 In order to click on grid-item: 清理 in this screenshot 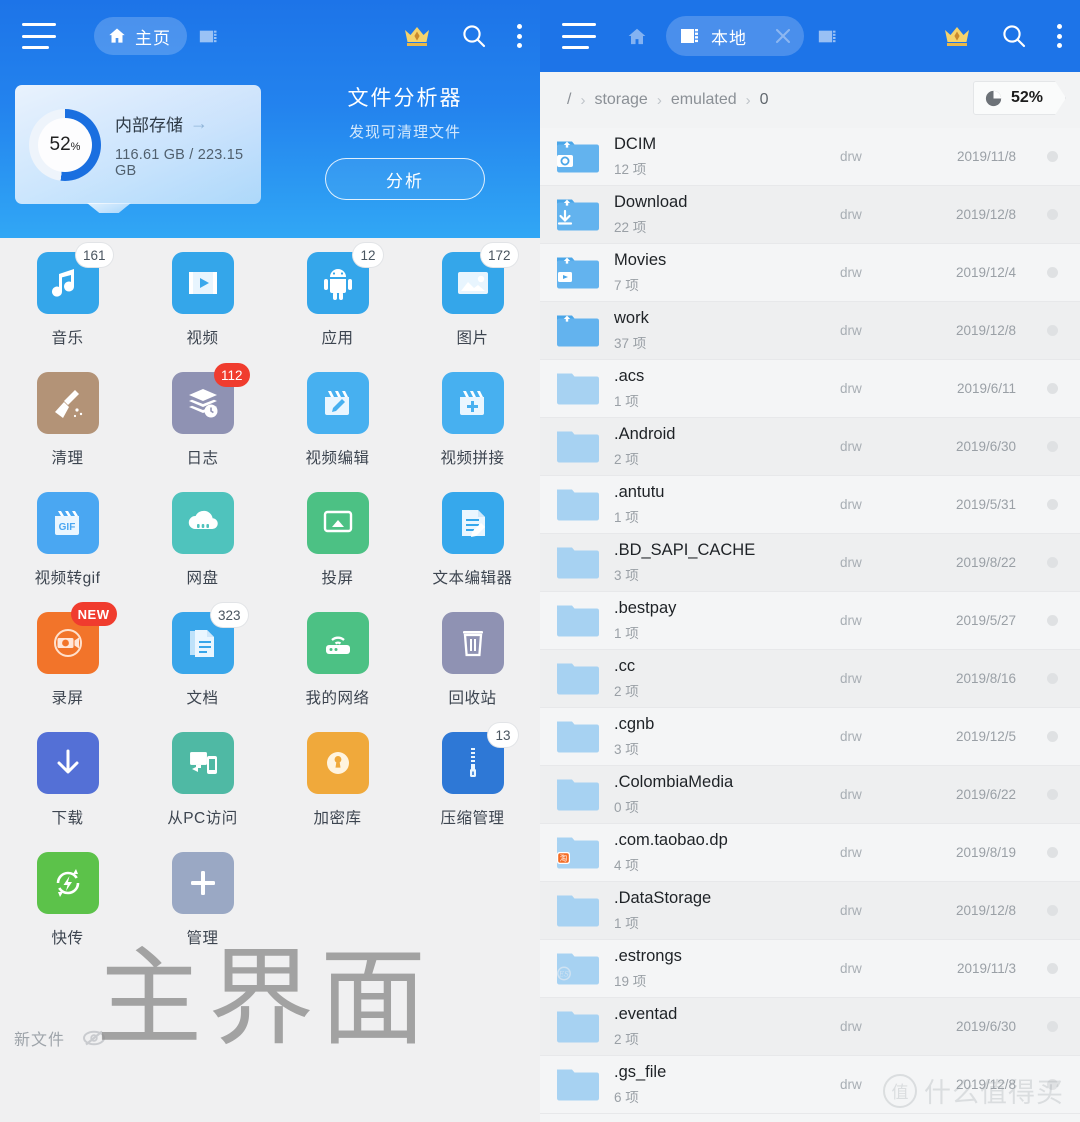, I will do `click(67, 432)`.